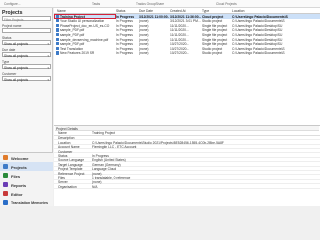  Describe the element at coordinates (17, 194) in the screenshot. I see `nav-label: Editor` at that location.